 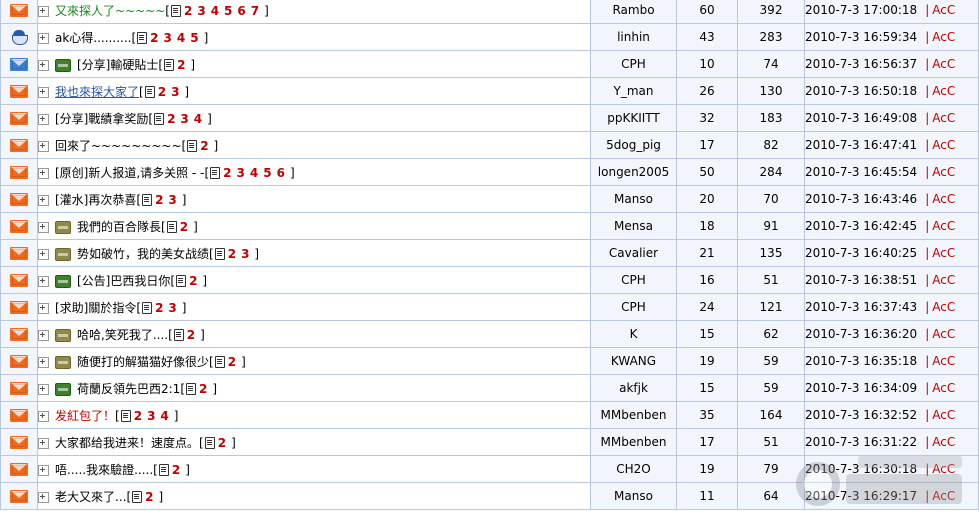 I want to click on last-post-time: 2010-7-3 16:47:41, so click(x=862, y=145).